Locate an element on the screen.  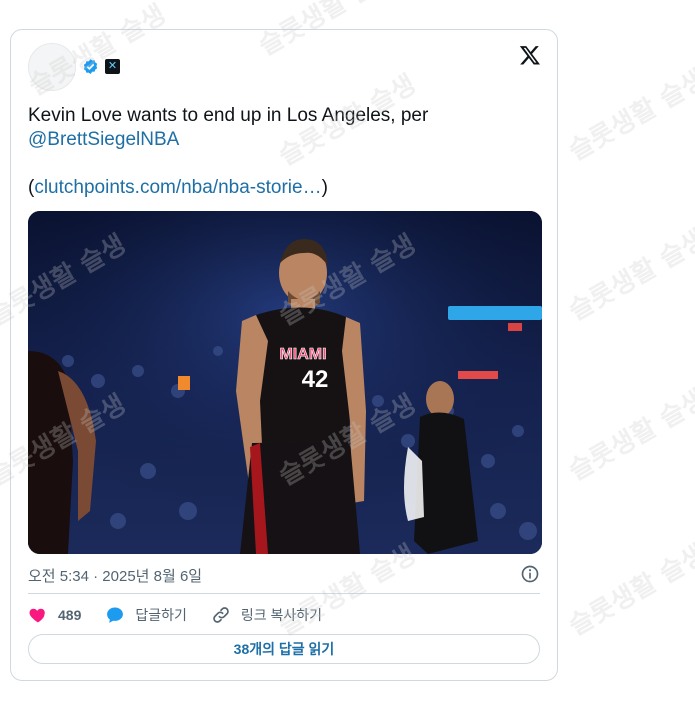
heart-icon is located at coordinates (37, 615).